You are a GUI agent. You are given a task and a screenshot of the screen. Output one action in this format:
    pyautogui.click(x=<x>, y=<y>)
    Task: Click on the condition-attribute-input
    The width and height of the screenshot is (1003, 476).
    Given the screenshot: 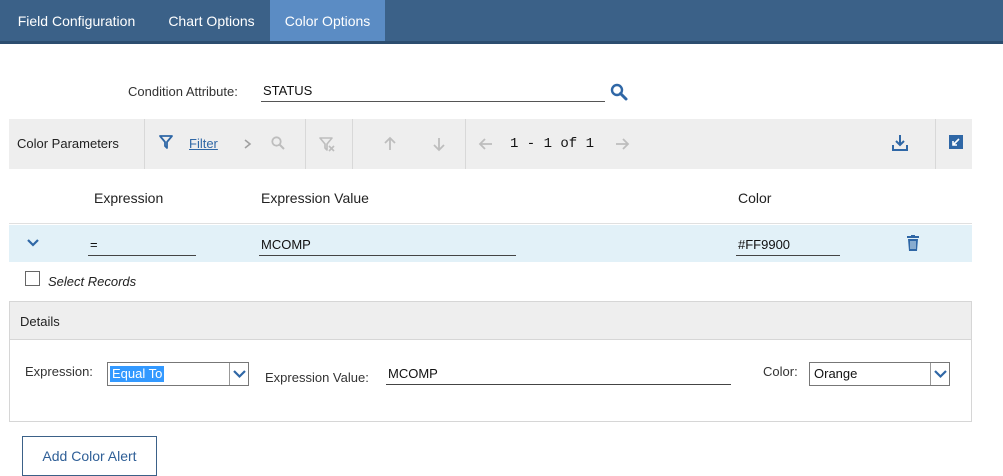 What is the action you would take?
    pyautogui.click(x=433, y=91)
    